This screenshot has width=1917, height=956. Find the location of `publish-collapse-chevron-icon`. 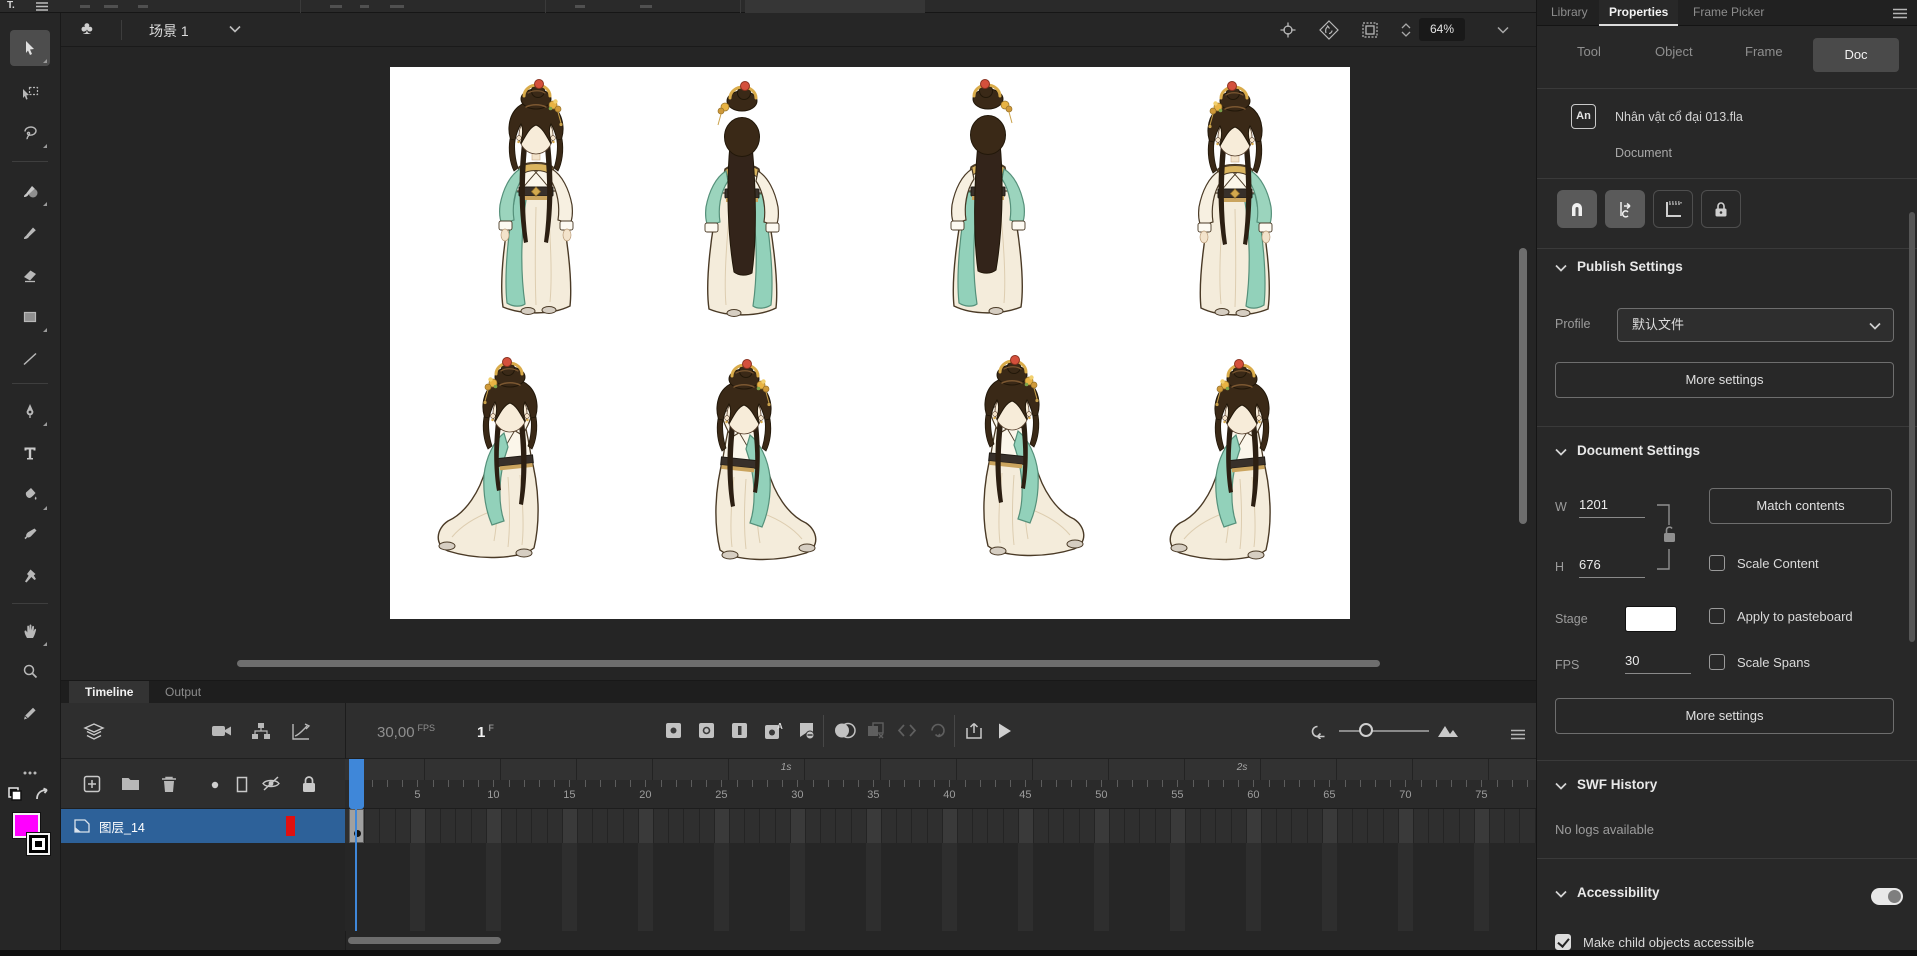

publish-collapse-chevron-icon is located at coordinates (1561, 268).